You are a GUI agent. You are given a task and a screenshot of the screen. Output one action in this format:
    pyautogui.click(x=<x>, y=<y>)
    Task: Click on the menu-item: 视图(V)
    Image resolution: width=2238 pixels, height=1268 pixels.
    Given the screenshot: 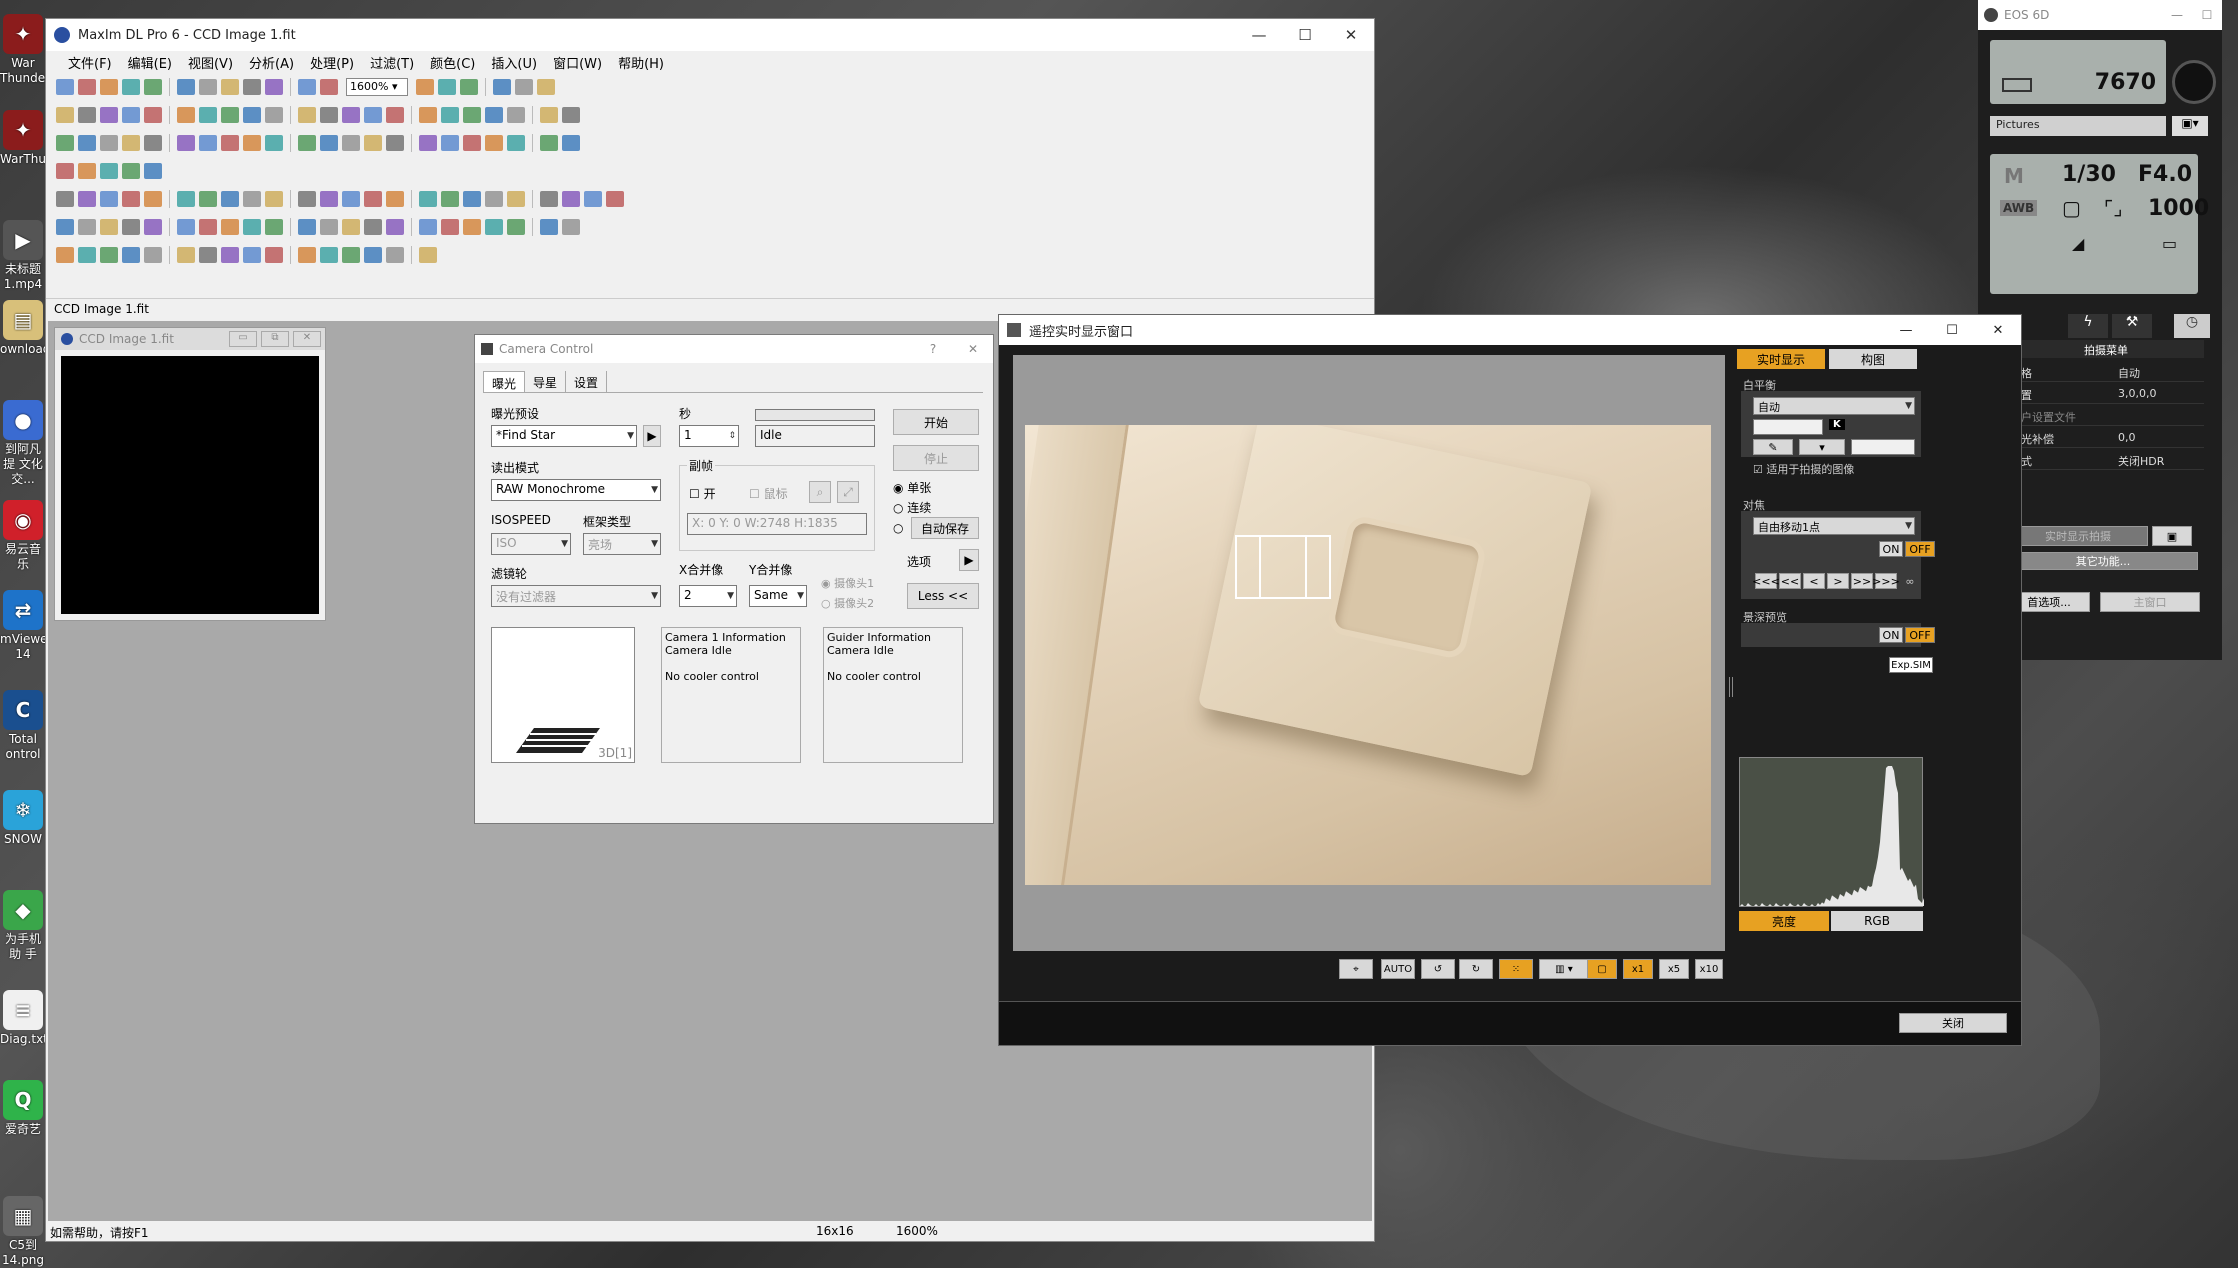 What is the action you would take?
    pyautogui.click(x=210, y=62)
    